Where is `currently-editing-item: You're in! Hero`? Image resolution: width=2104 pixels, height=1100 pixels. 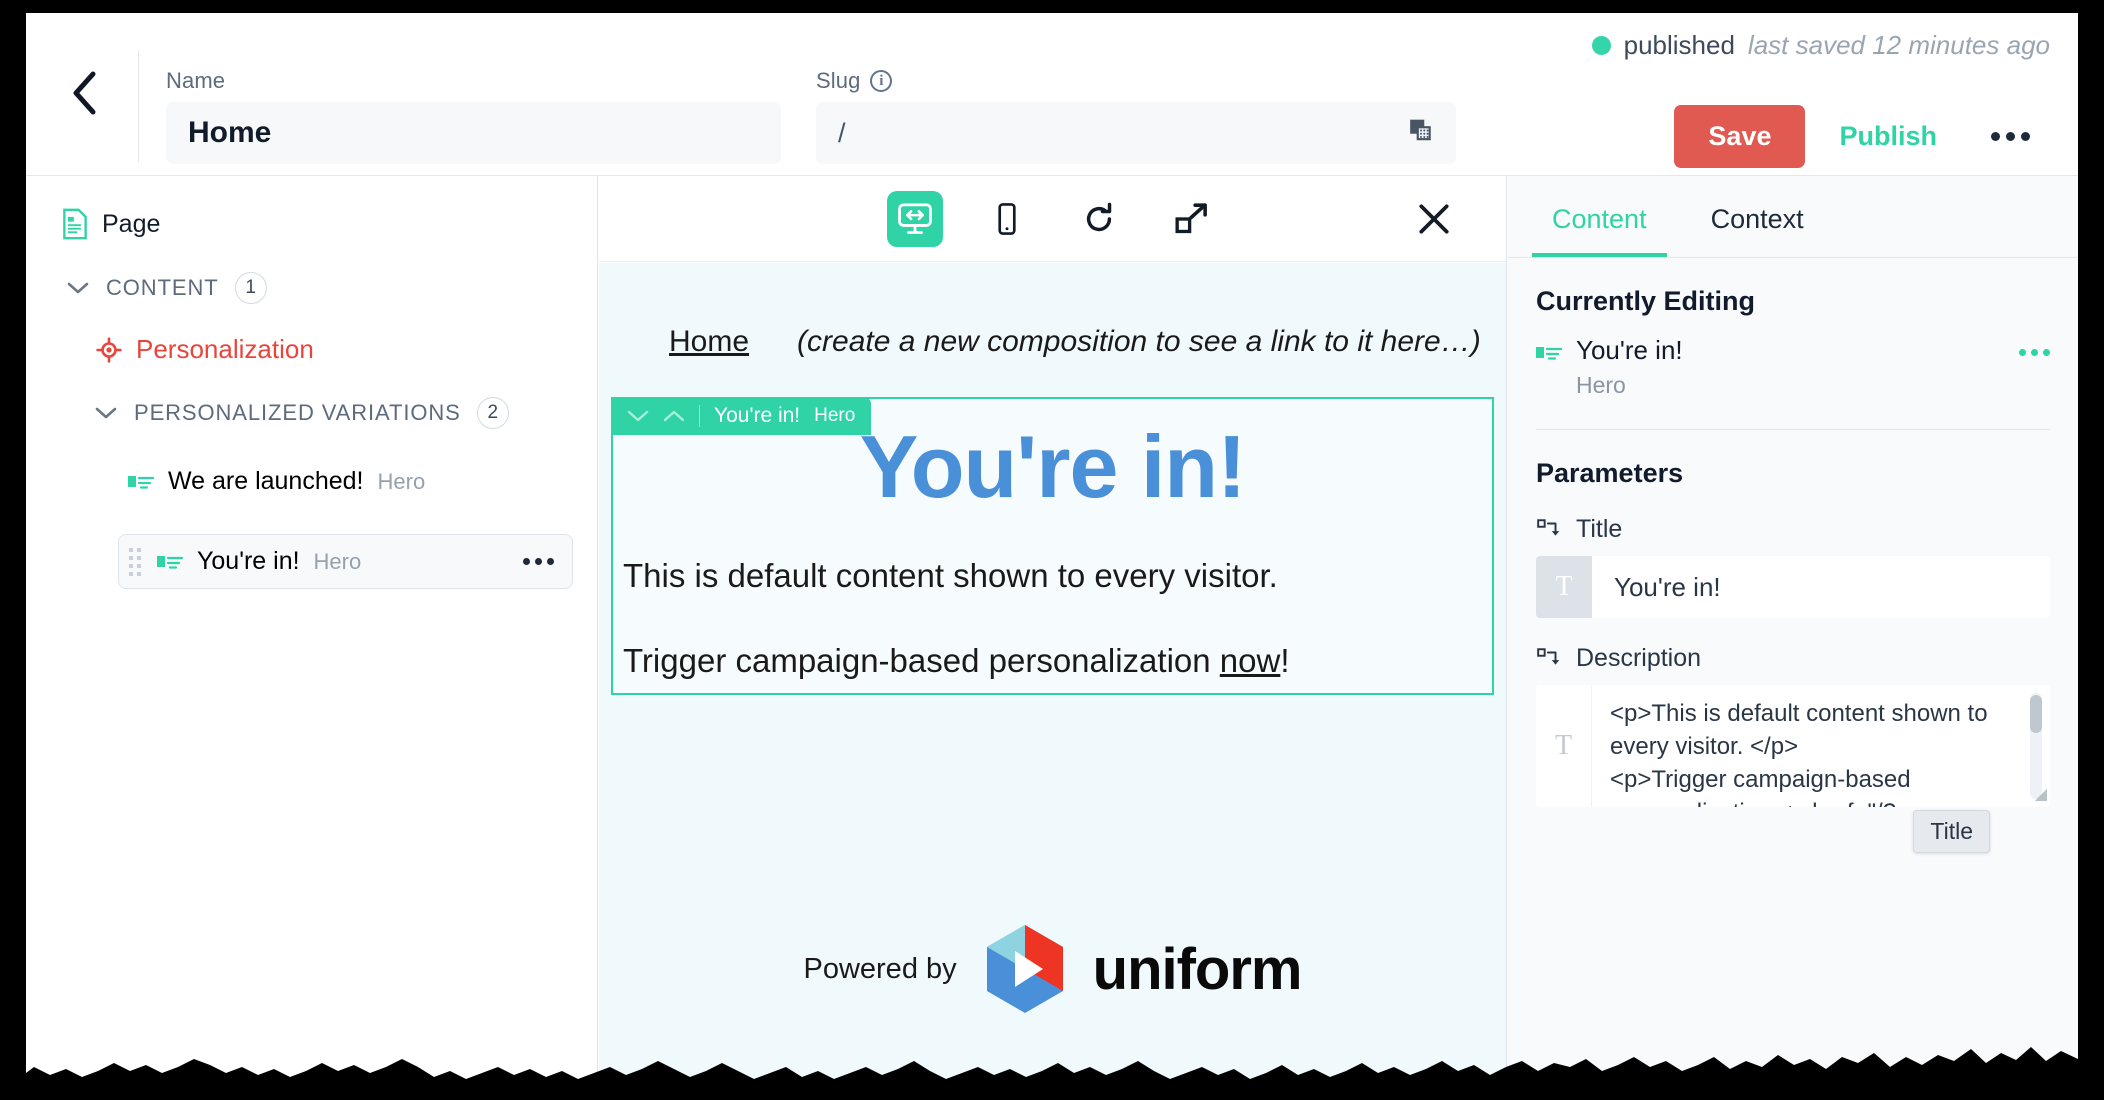
currently-editing-item: You're in! Hero is located at coordinates (1793, 373).